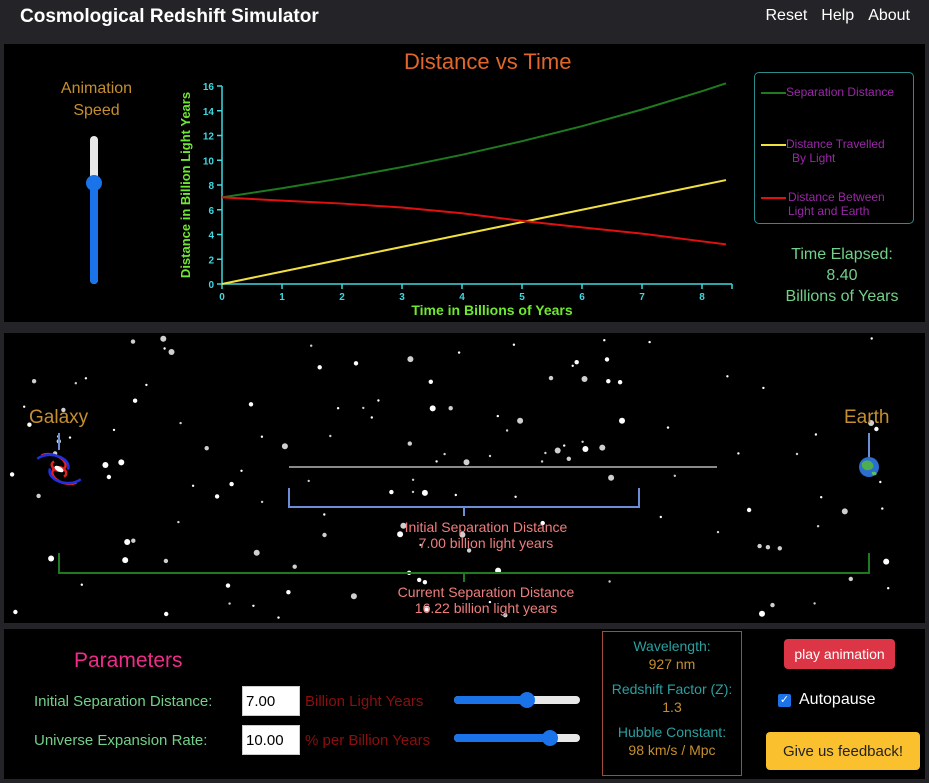  Describe the element at coordinates (702, 297) in the screenshot. I see `x-tick-label: 8` at that location.